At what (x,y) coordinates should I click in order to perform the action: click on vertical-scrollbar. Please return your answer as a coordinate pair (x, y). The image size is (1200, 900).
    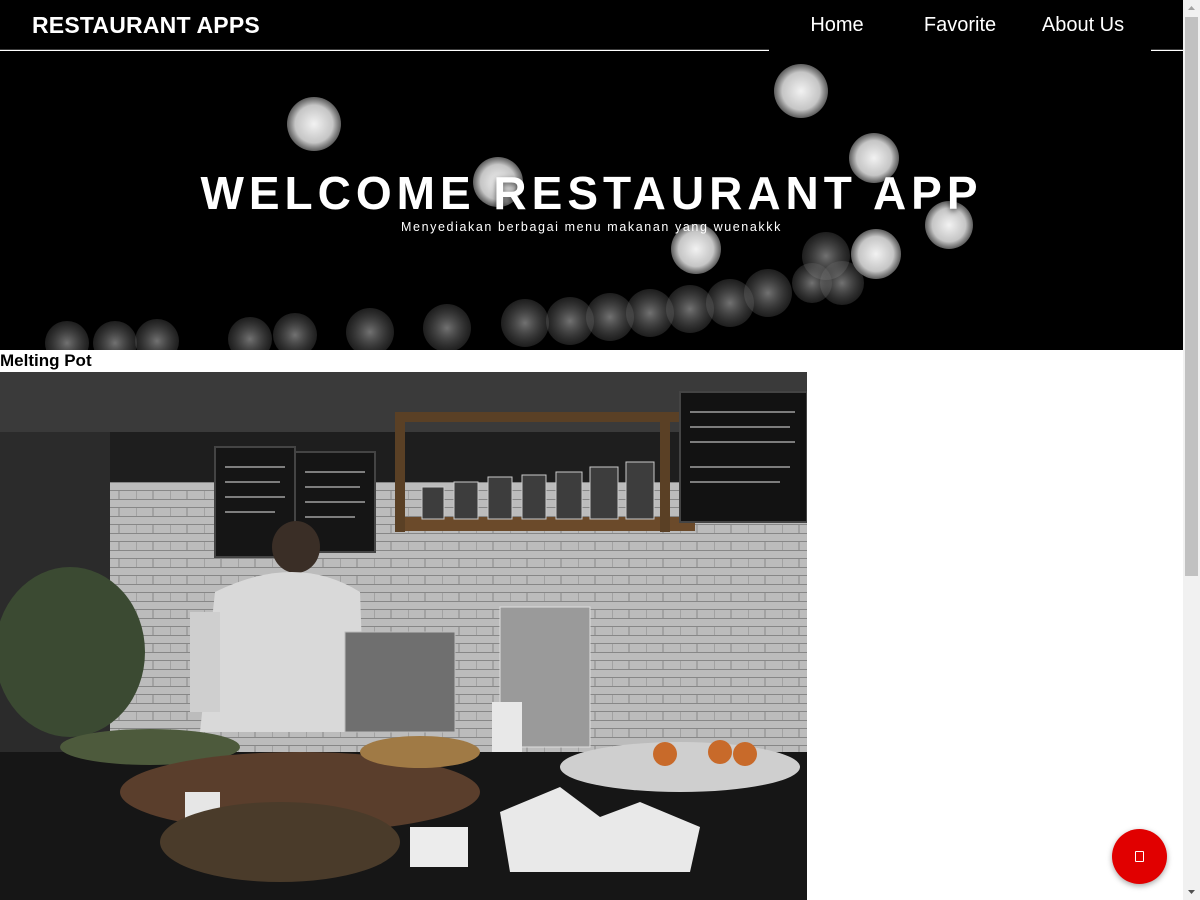
    Looking at the image, I should click on (1191, 450).